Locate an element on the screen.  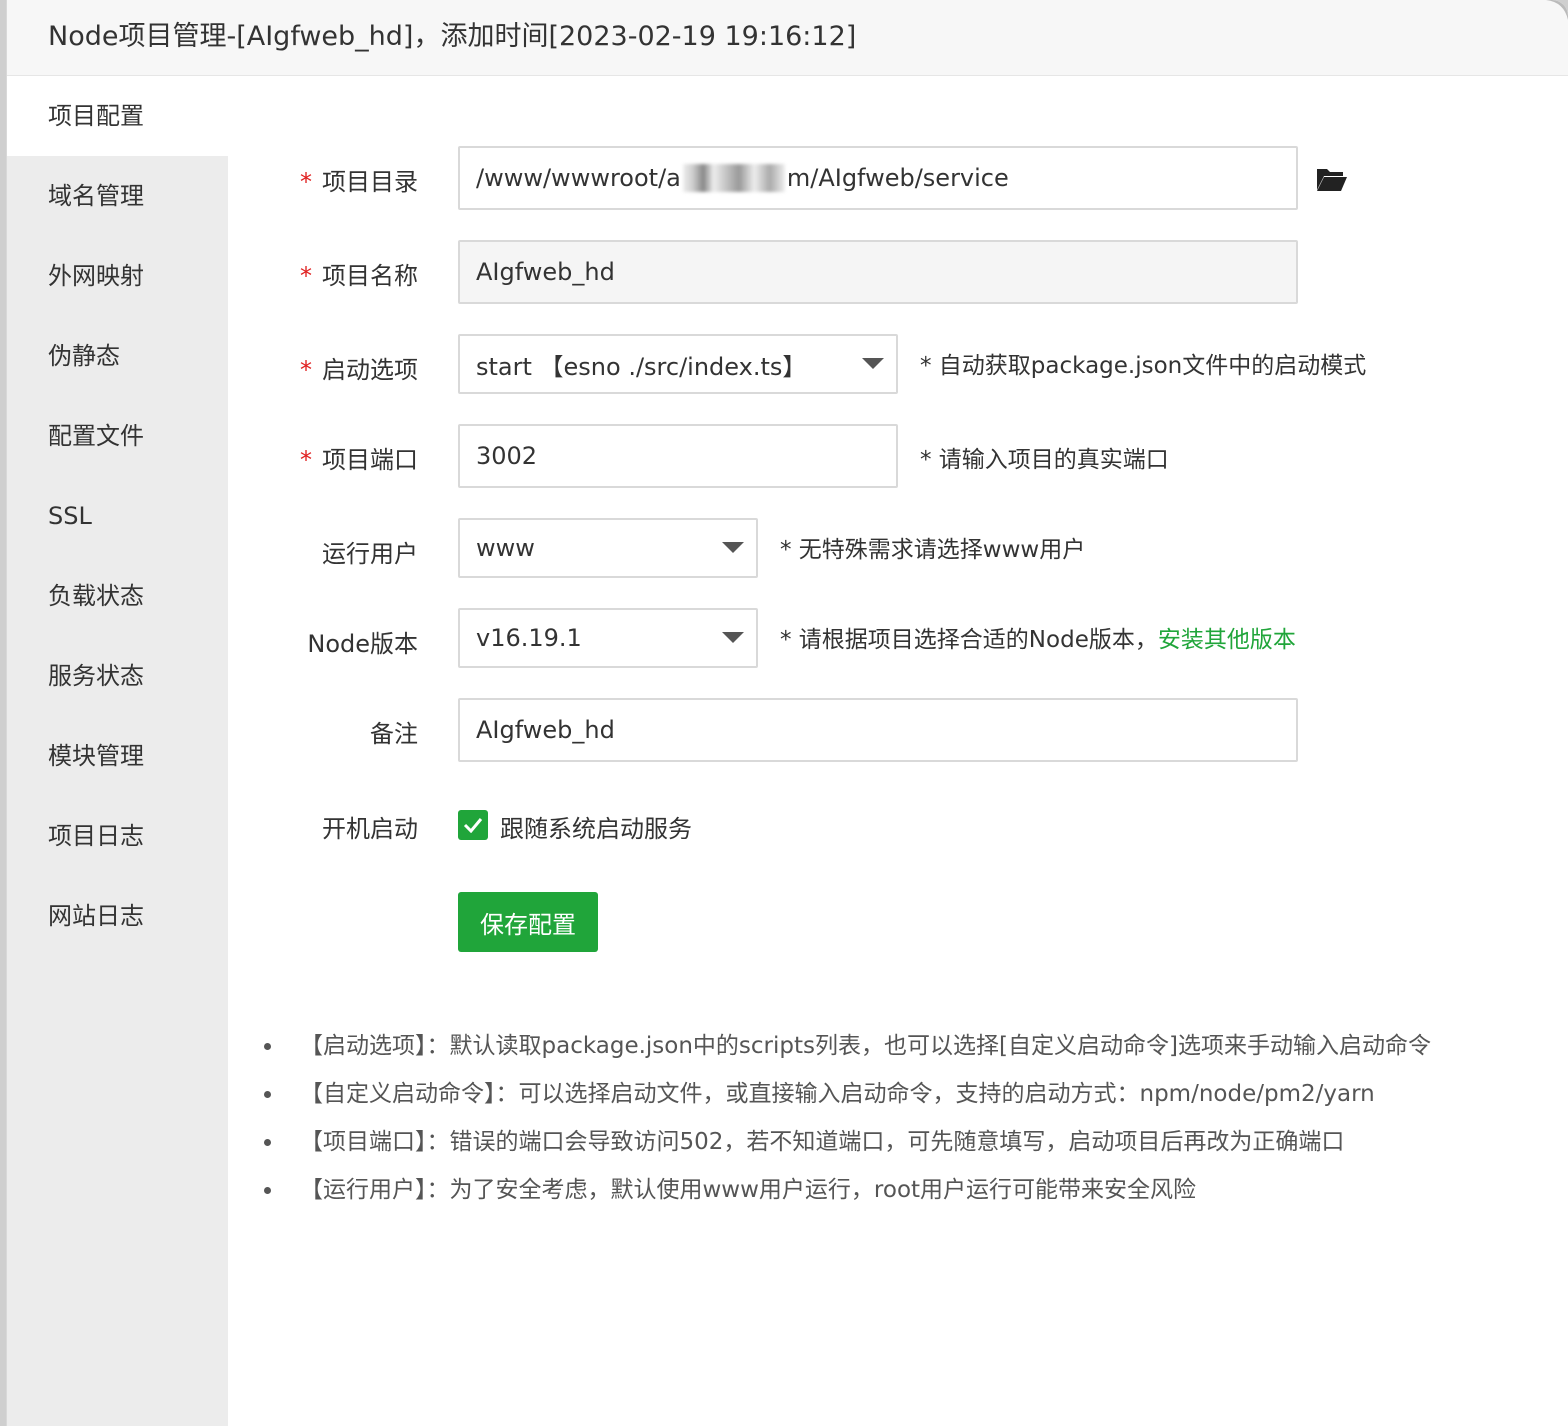
sidebar-item-project-log: 项目日志 is located at coordinates (117, 836).